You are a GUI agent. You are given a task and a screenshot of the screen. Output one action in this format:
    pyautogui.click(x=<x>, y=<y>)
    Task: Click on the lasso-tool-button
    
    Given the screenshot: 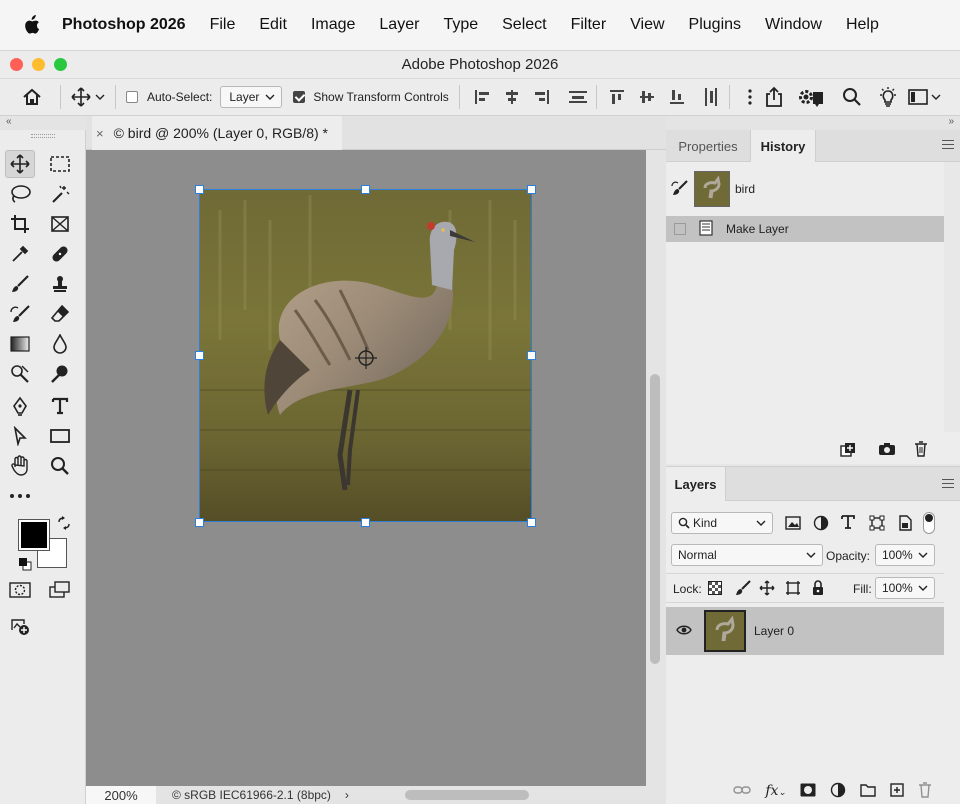 What is the action you would take?
    pyautogui.click(x=20, y=194)
    